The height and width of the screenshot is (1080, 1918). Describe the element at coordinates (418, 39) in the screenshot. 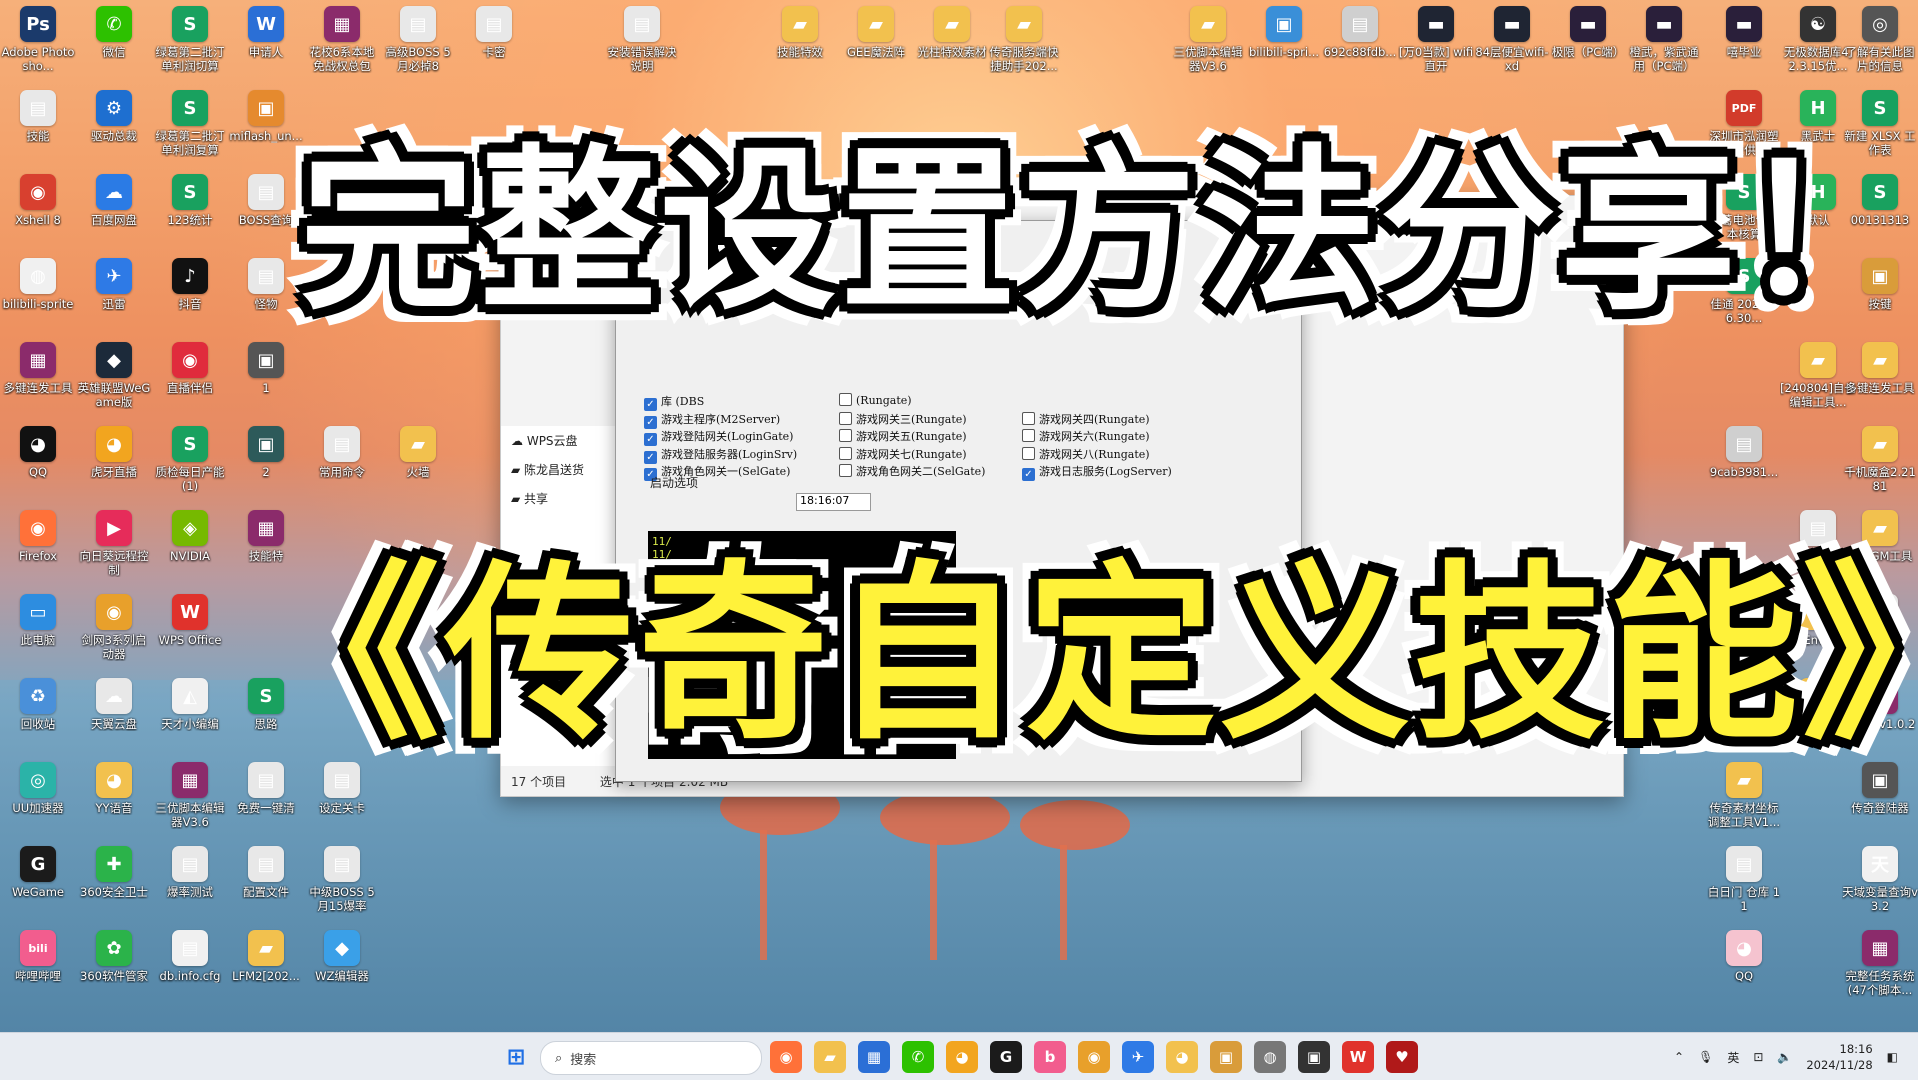

I see `desktop-icon: ▤ 高级BOSS 5月必掉8` at that location.